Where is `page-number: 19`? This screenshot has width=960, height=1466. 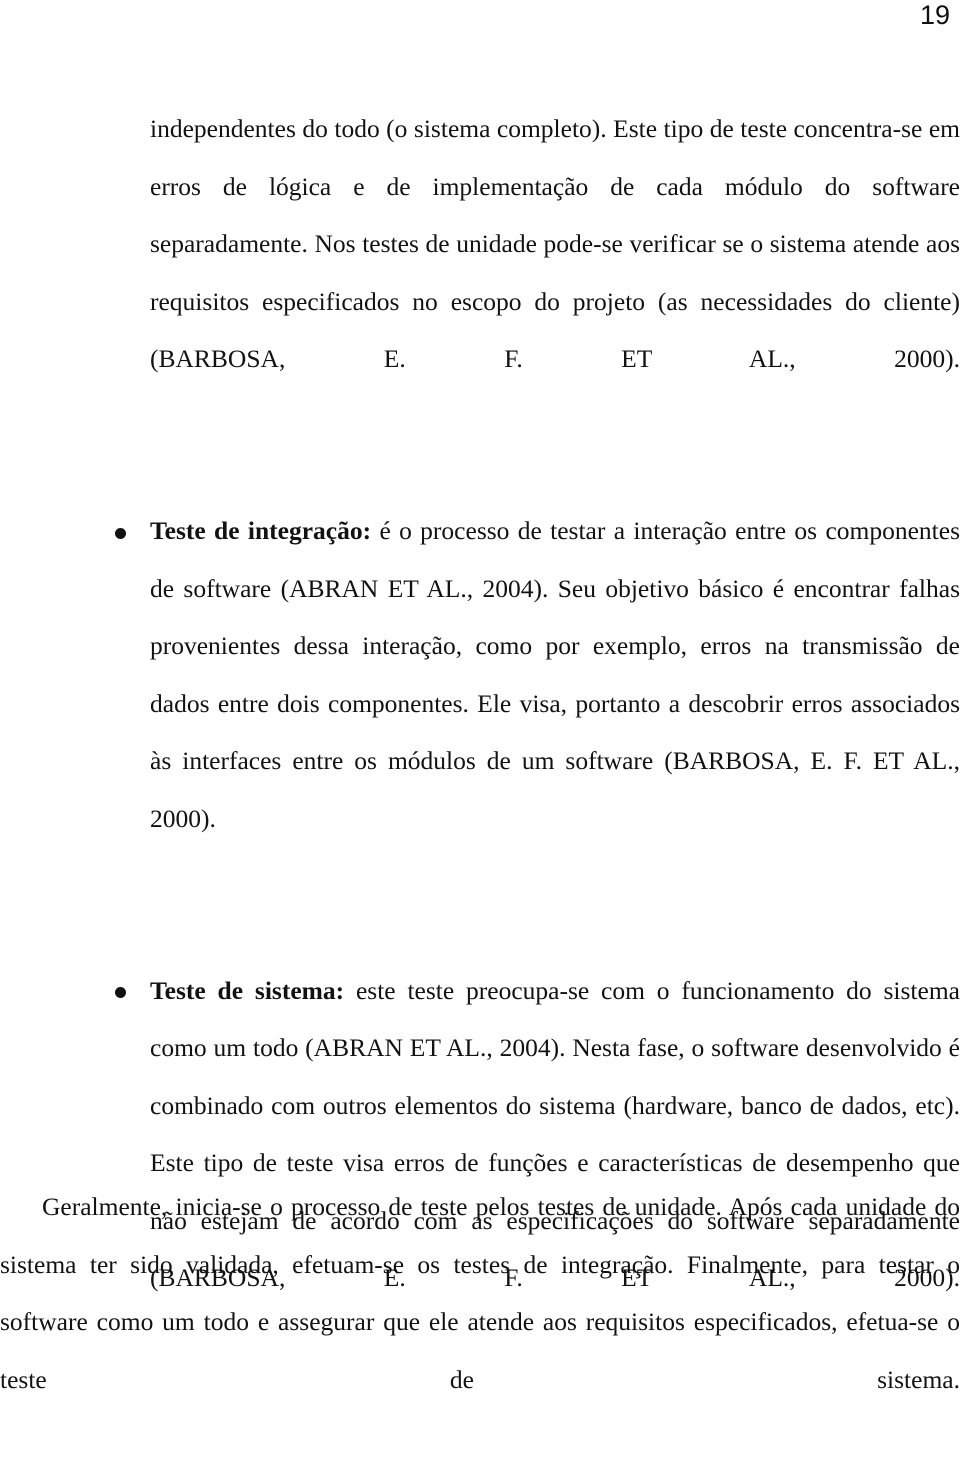 page-number: 19 is located at coordinates (934, 15).